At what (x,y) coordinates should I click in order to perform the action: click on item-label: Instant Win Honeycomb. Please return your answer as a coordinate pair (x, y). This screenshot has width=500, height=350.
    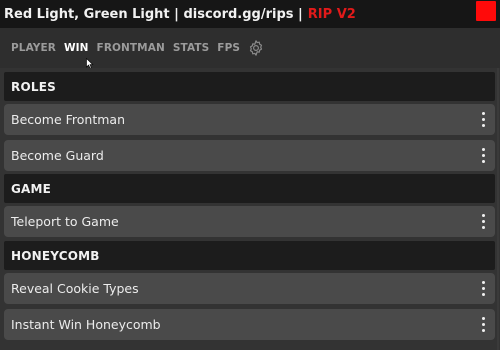
    Looking at the image, I should click on (86, 324).